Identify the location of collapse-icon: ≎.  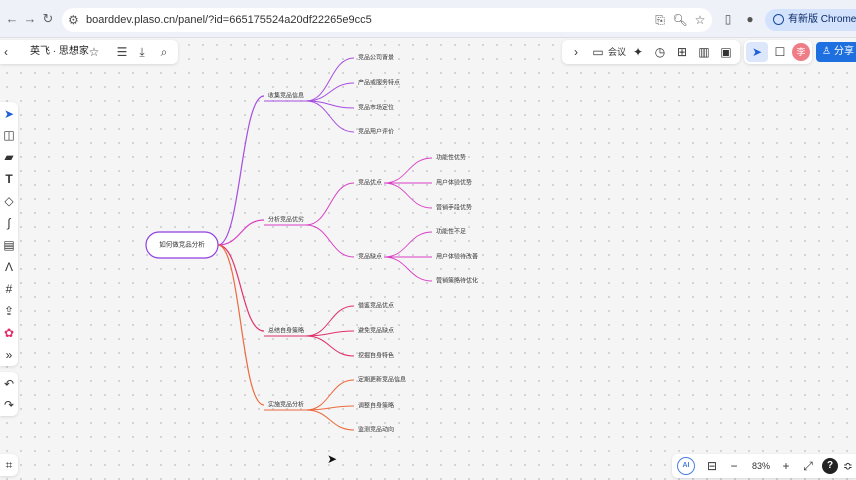
(848, 466).